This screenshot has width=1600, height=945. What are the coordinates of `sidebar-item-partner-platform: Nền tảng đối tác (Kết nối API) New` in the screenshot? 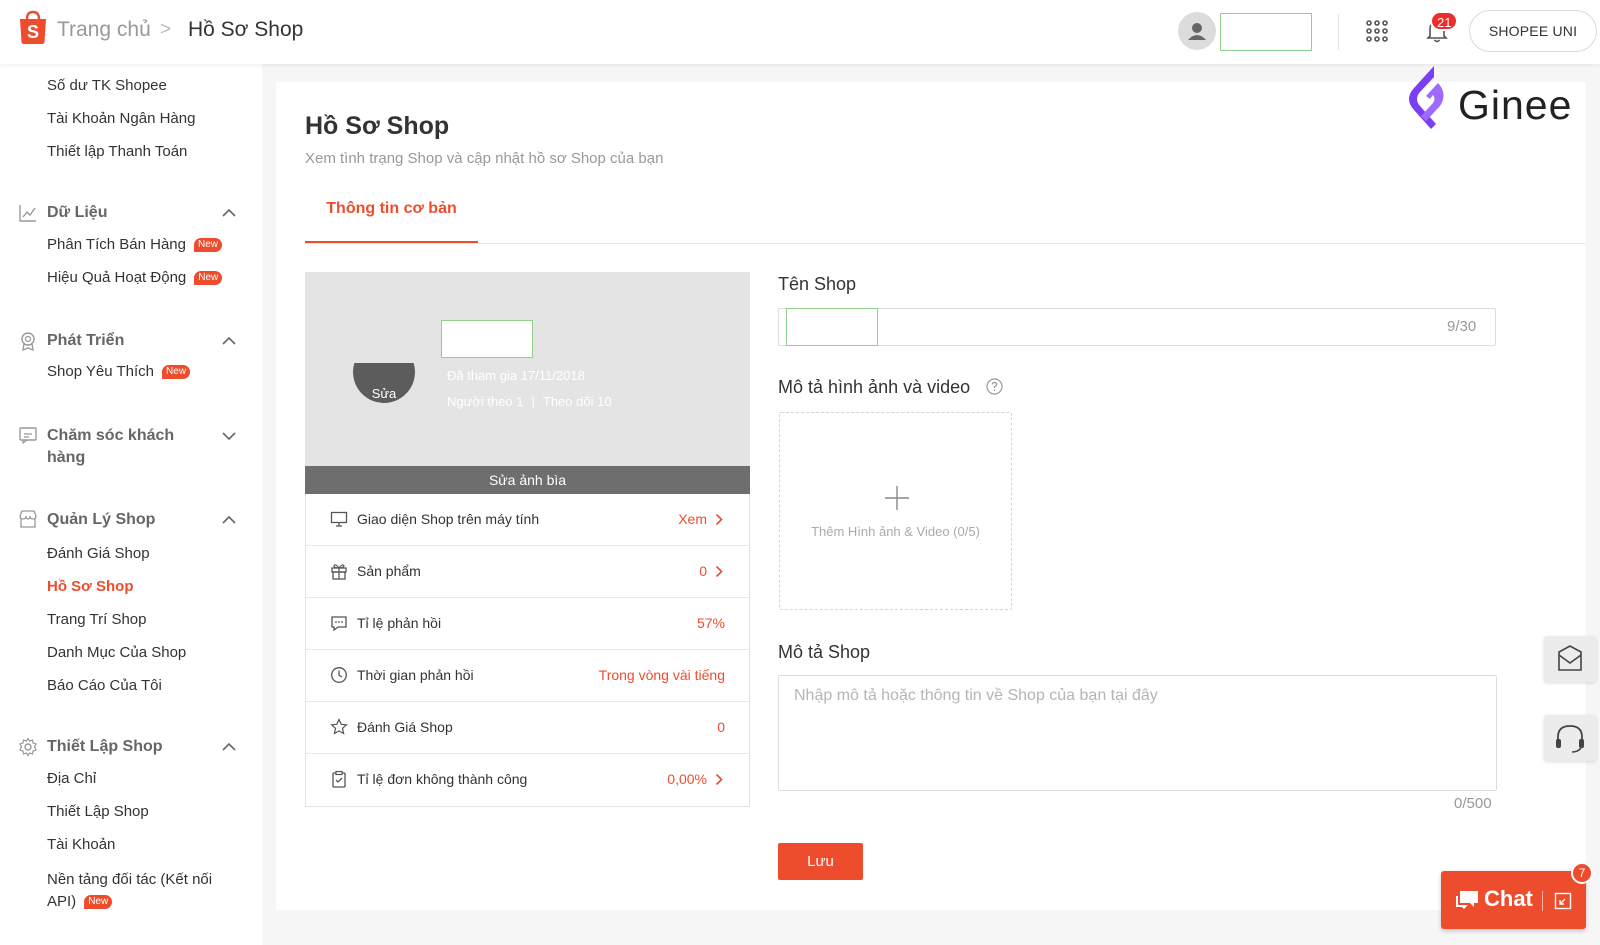 It's located at (129, 891).